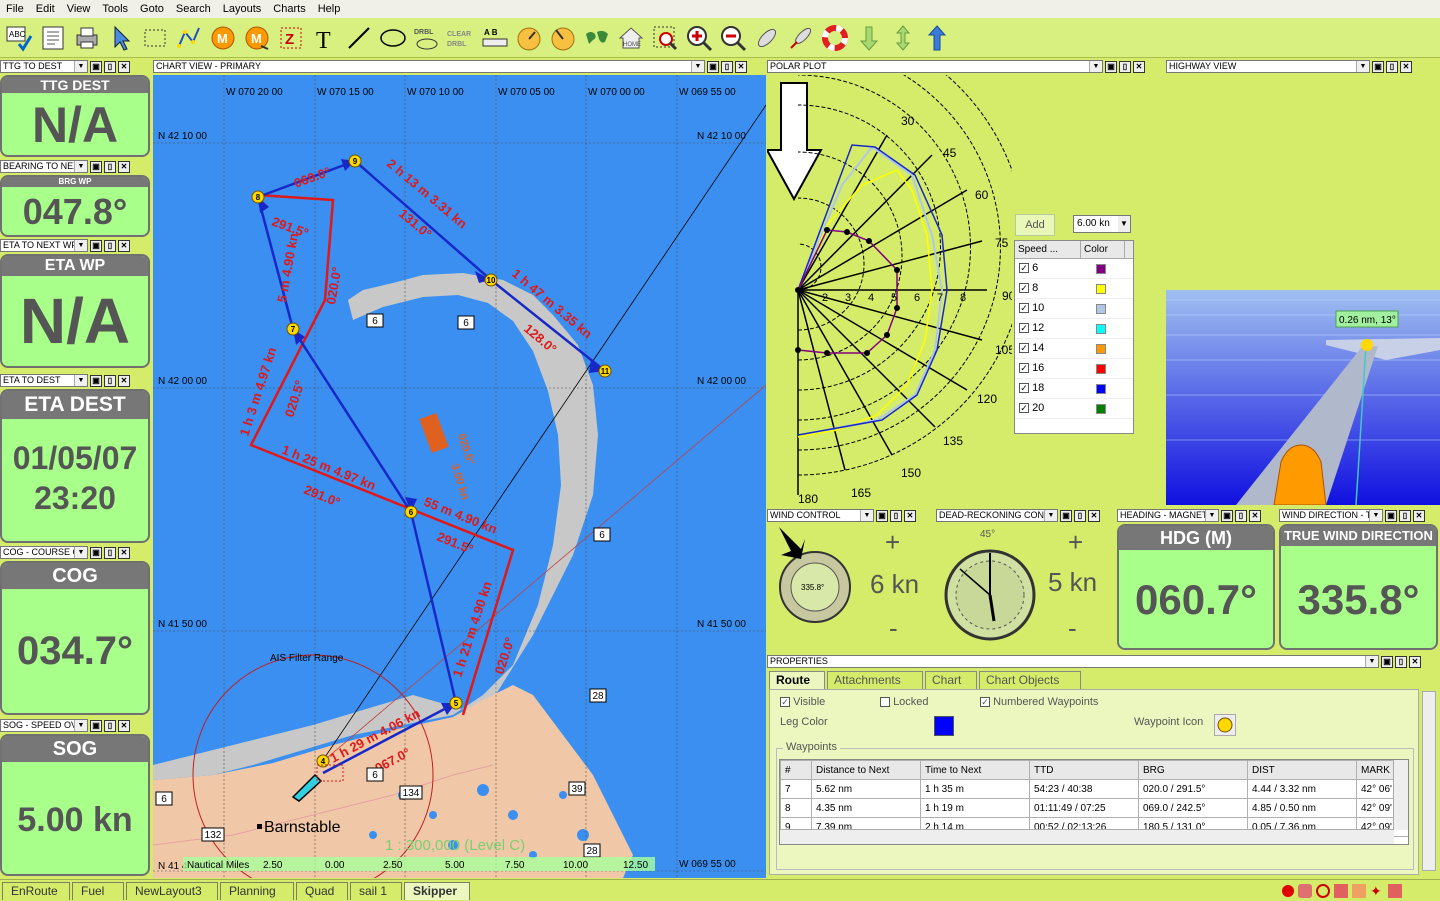 This screenshot has height=901, width=1440. I want to click on mark-icon: M, so click(223, 38).